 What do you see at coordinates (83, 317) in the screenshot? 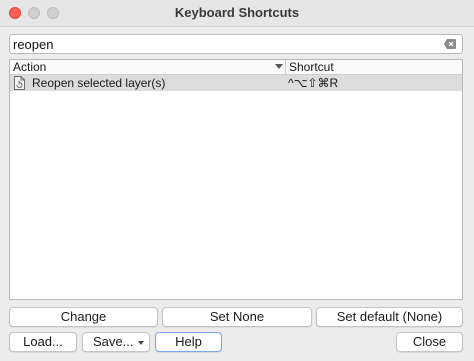
I see `change-button: Change` at bounding box center [83, 317].